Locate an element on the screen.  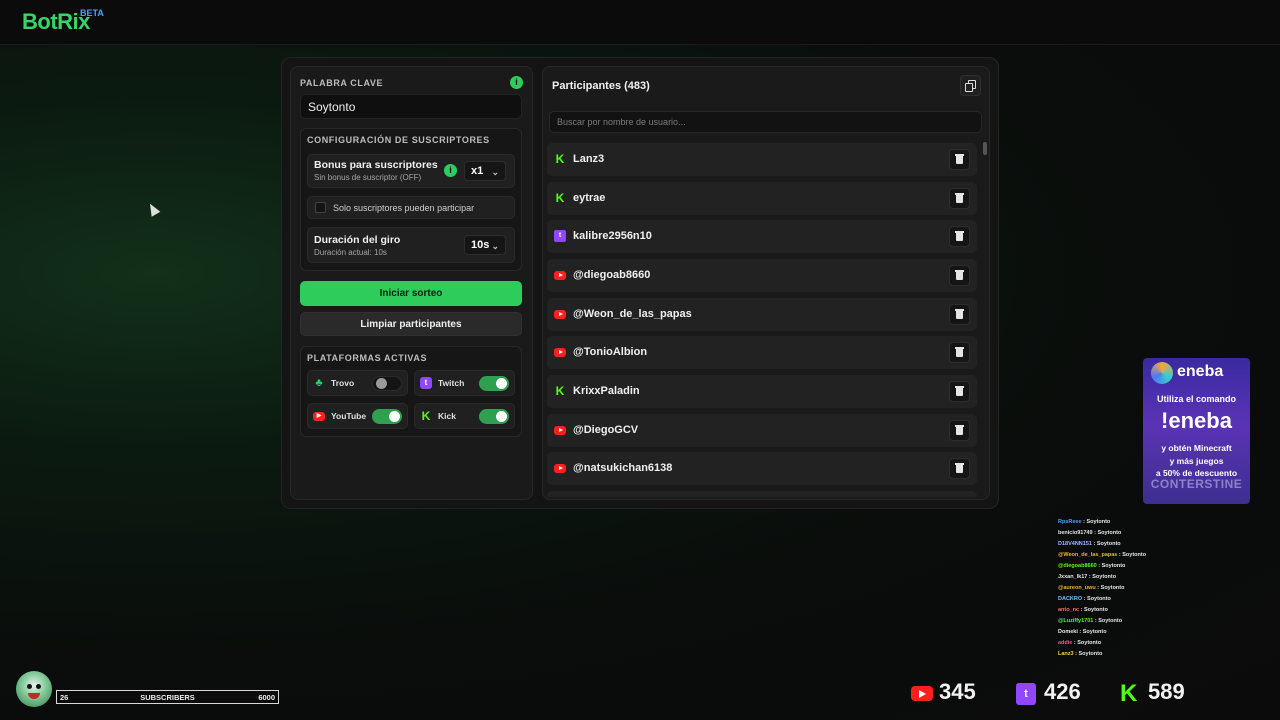
promo-streamer-name: CONTERSTINE is located at coordinates (1196, 484).